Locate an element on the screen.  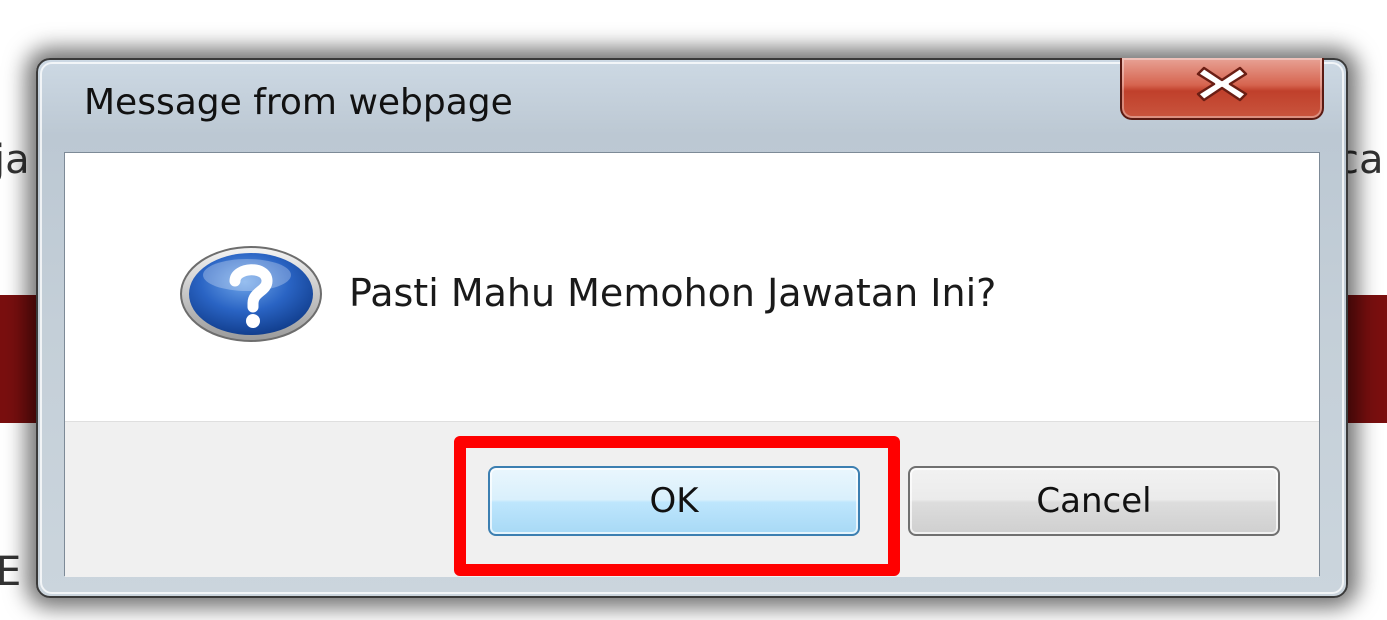
ok-button: OK is located at coordinates (674, 501).